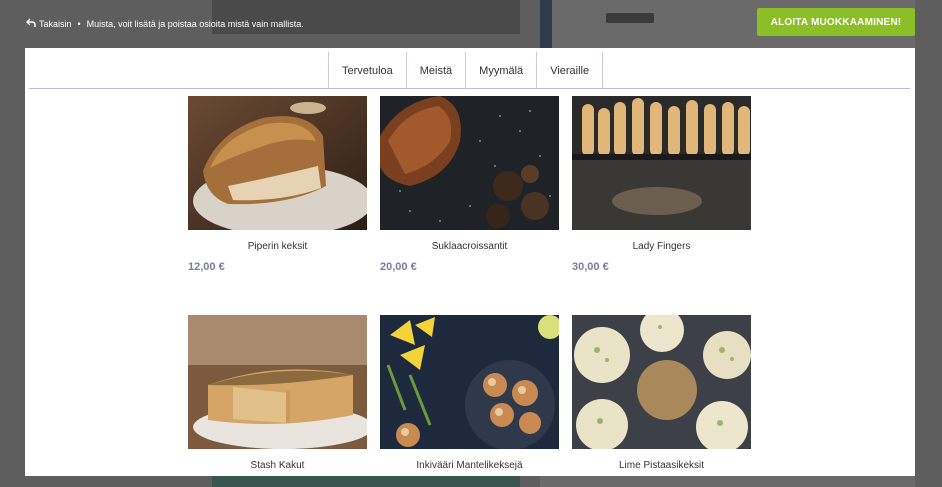 The height and width of the screenshot is (487, 942). What do you see at coordinates (367, 70) in the screenshot?
I see `nav-item-tervetuloa: Tervetuloa` at bounding box center [367, 70].